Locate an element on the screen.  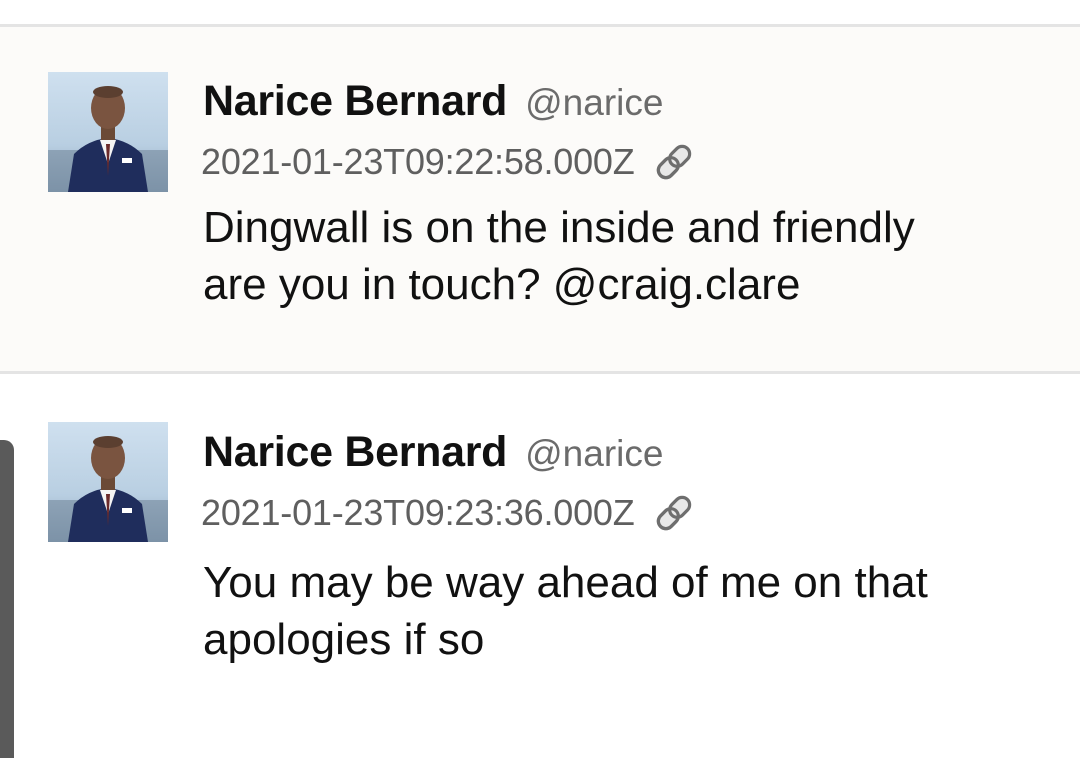
post-meta: 2021-01-23T09:22:58.000Z is located at coordinates (449, 162).